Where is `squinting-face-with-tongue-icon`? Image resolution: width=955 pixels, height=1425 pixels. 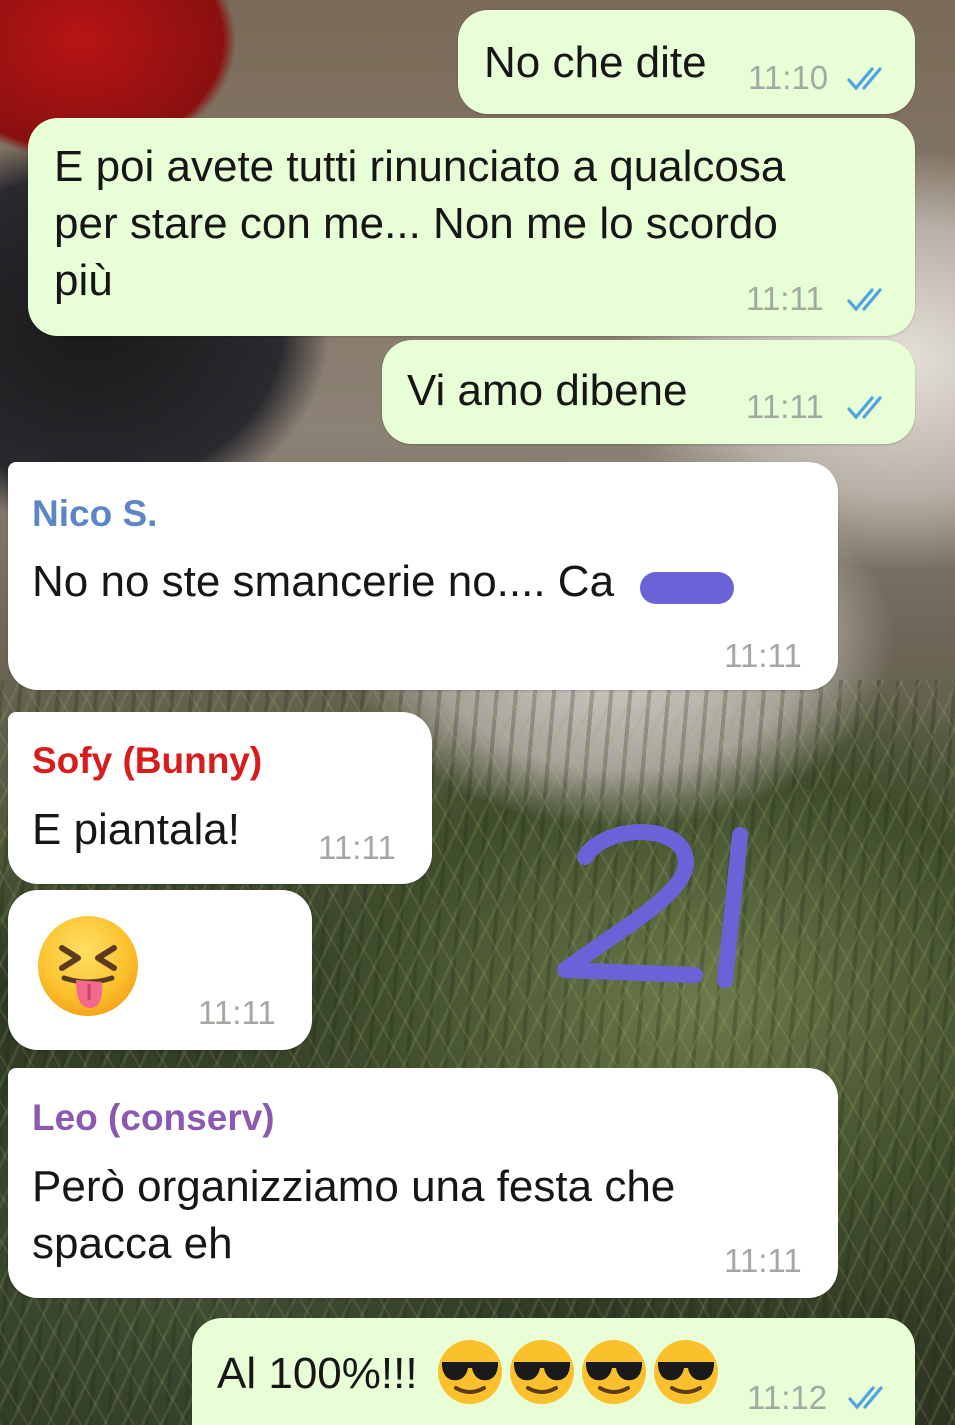 squinting-face-with-tongue-icon is located at coordinates (88, 966).